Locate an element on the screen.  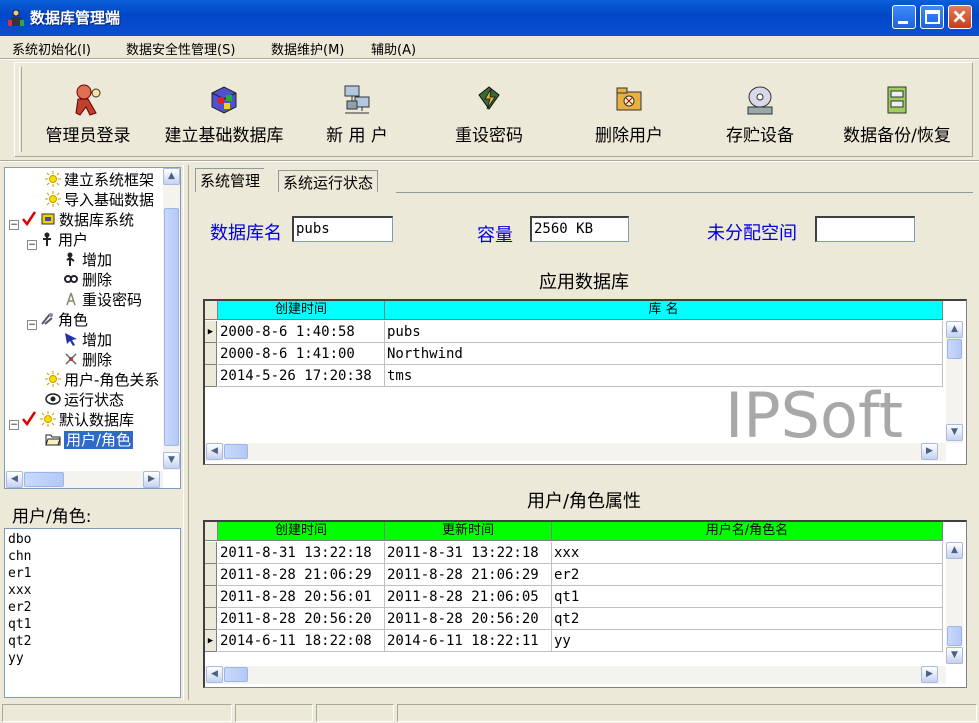
tree-node-reset-password: 重设密码 is located at coordinates (102, 300).